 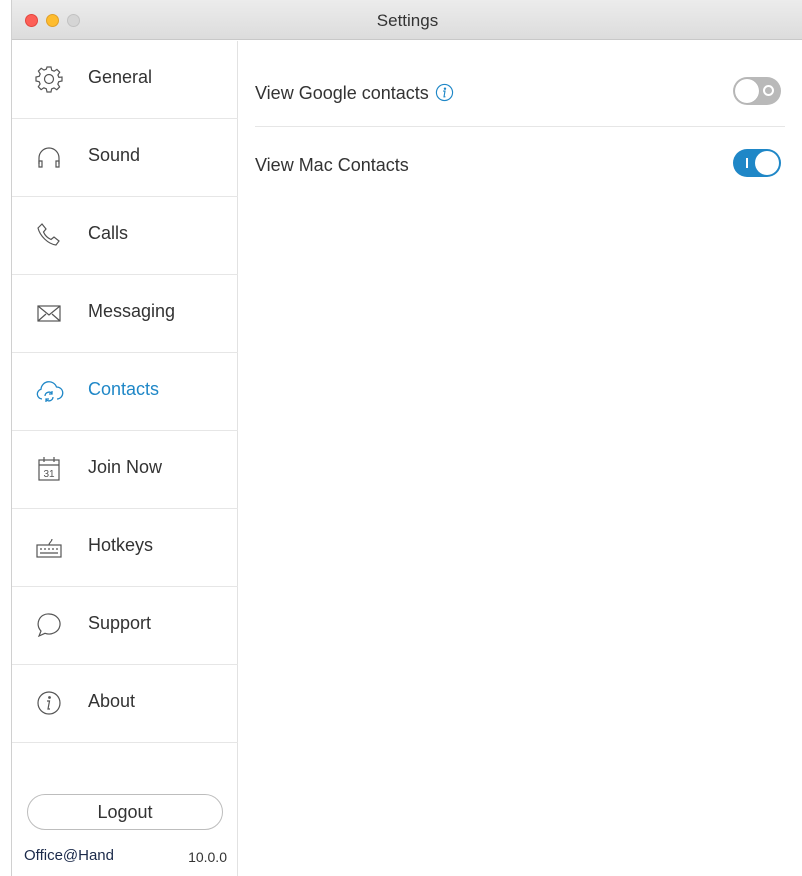 I want to click on sidebar-item-label: Sound, so click(x=114, y=155).